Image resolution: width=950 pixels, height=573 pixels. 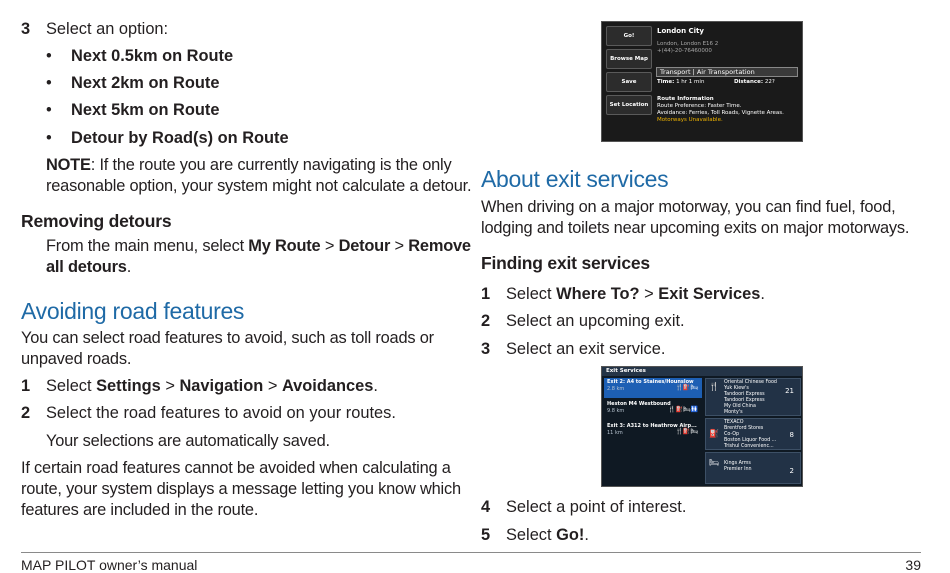 I want to click on manual-title: MAP PILOT owner’s manual, so click(x=109, y=565).